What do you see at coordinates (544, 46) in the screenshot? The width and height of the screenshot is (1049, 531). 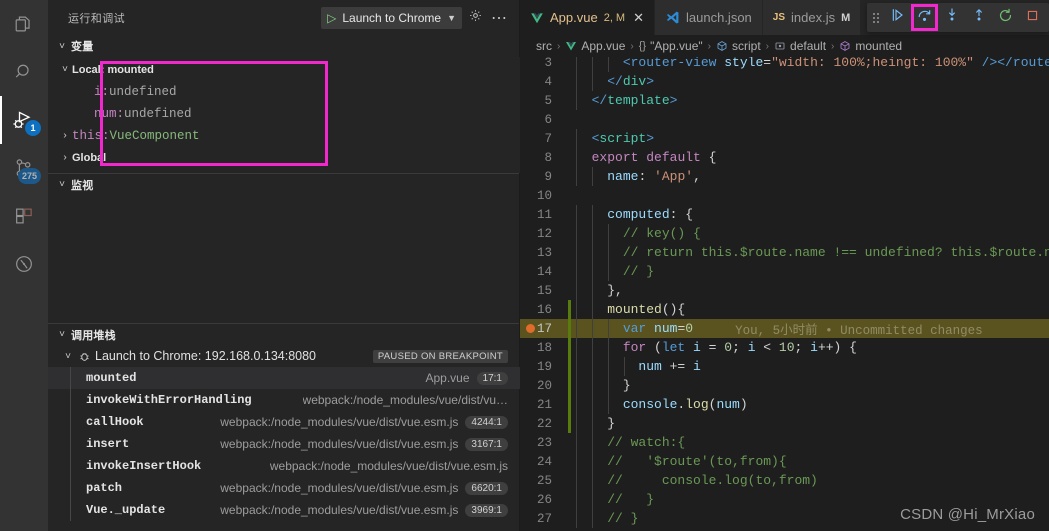 I see `breadcrumb-item-src: src` at bounding box center [544, 46].